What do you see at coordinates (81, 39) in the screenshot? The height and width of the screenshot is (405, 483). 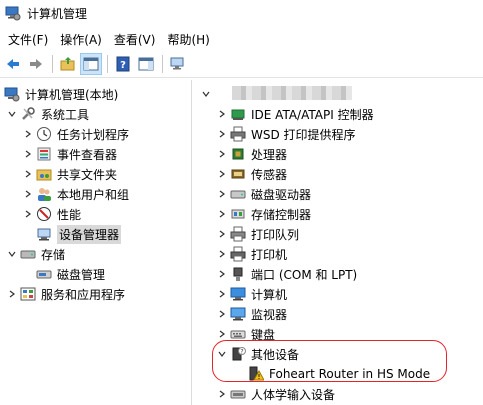 I see `menu-action: 操作(A)` at bounding box center [81, 39].